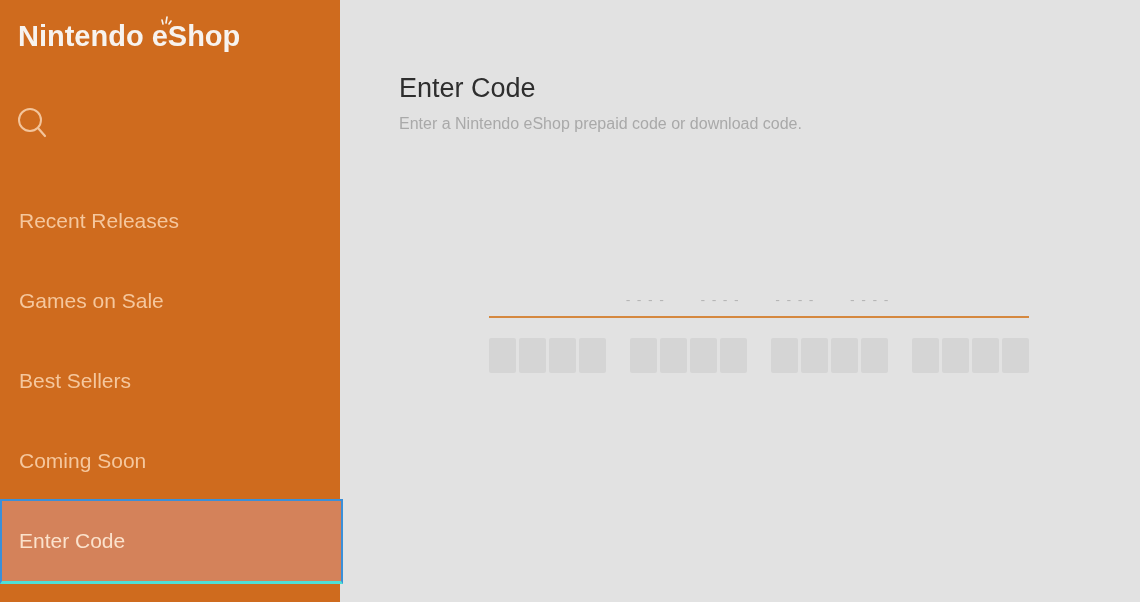 The width and height of the screenshot is (1140, 602). I want to click on sidebar-menu-item: Best Sellers, so click(170, 381).